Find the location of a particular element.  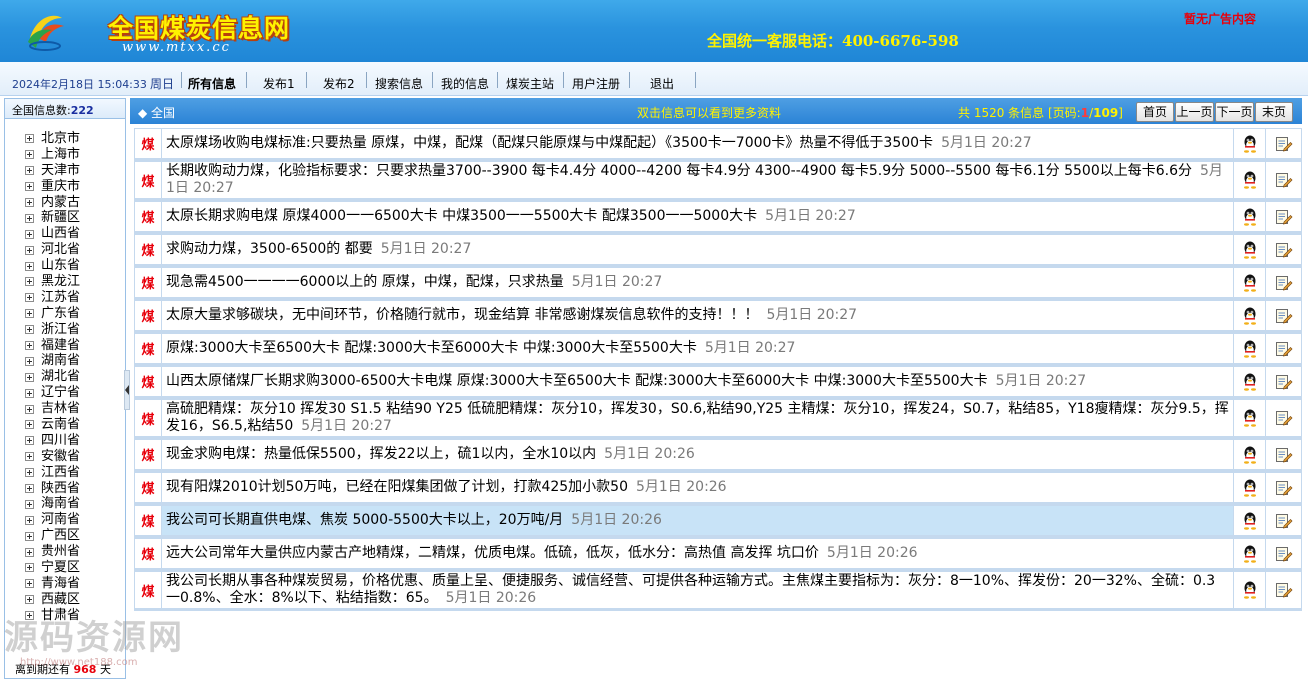

prev-page-button: 上一页 is located at coordinates (1194, 112).